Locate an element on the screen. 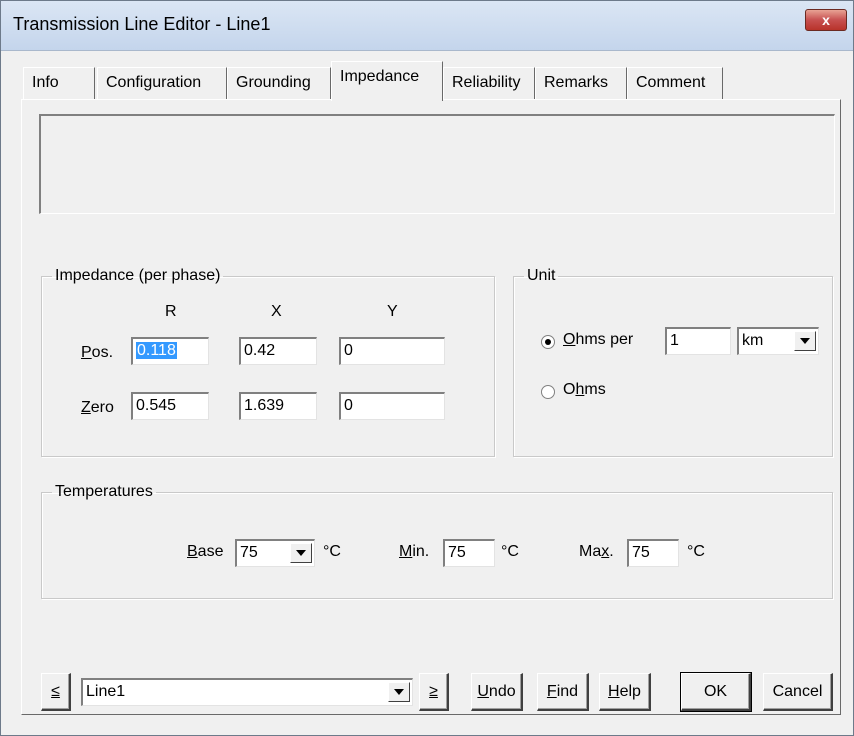 The height and width of the screenshot is (736, 854). min-temp-label: Min. is located at coordinates (414, 551).